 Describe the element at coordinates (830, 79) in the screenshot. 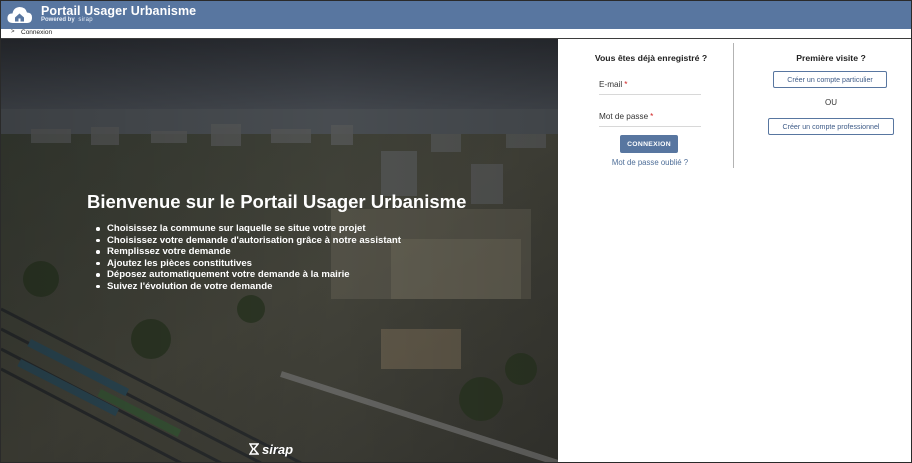

I see `create-individual-account-button: Créer un compte particulier` at that location.